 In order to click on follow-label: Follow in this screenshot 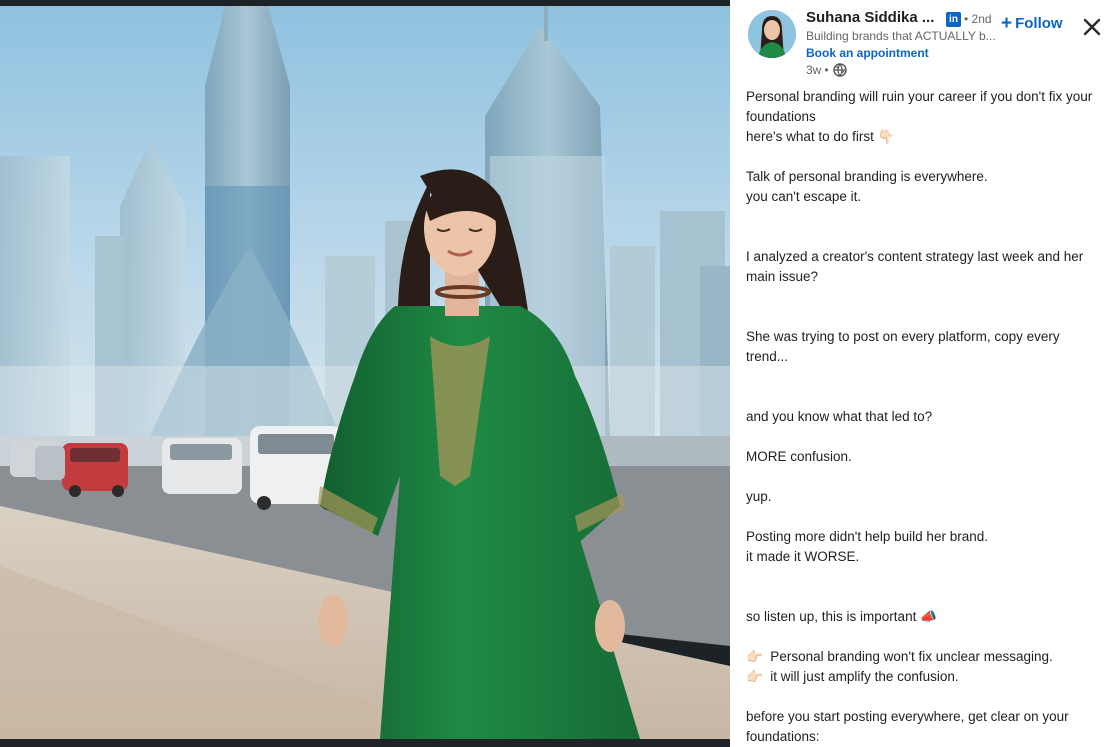, I will do `click(1039, 23)`.